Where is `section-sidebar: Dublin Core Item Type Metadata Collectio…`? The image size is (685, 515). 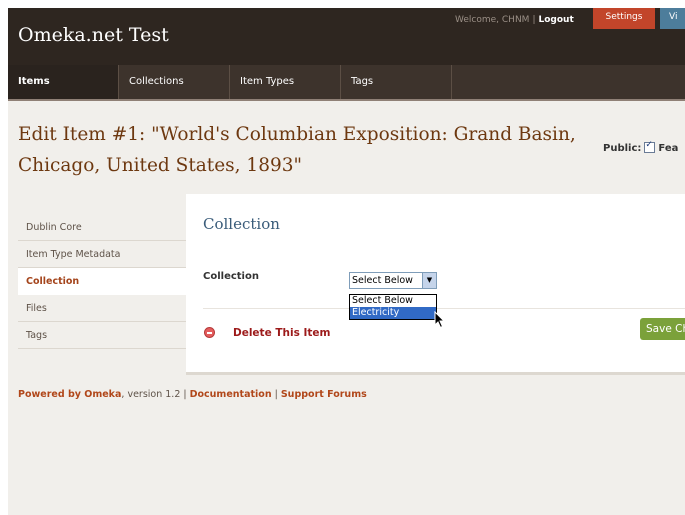 section-sidebar: Dublin Core Item Type Metadata Collectio… is located at coordinates (102, 281).